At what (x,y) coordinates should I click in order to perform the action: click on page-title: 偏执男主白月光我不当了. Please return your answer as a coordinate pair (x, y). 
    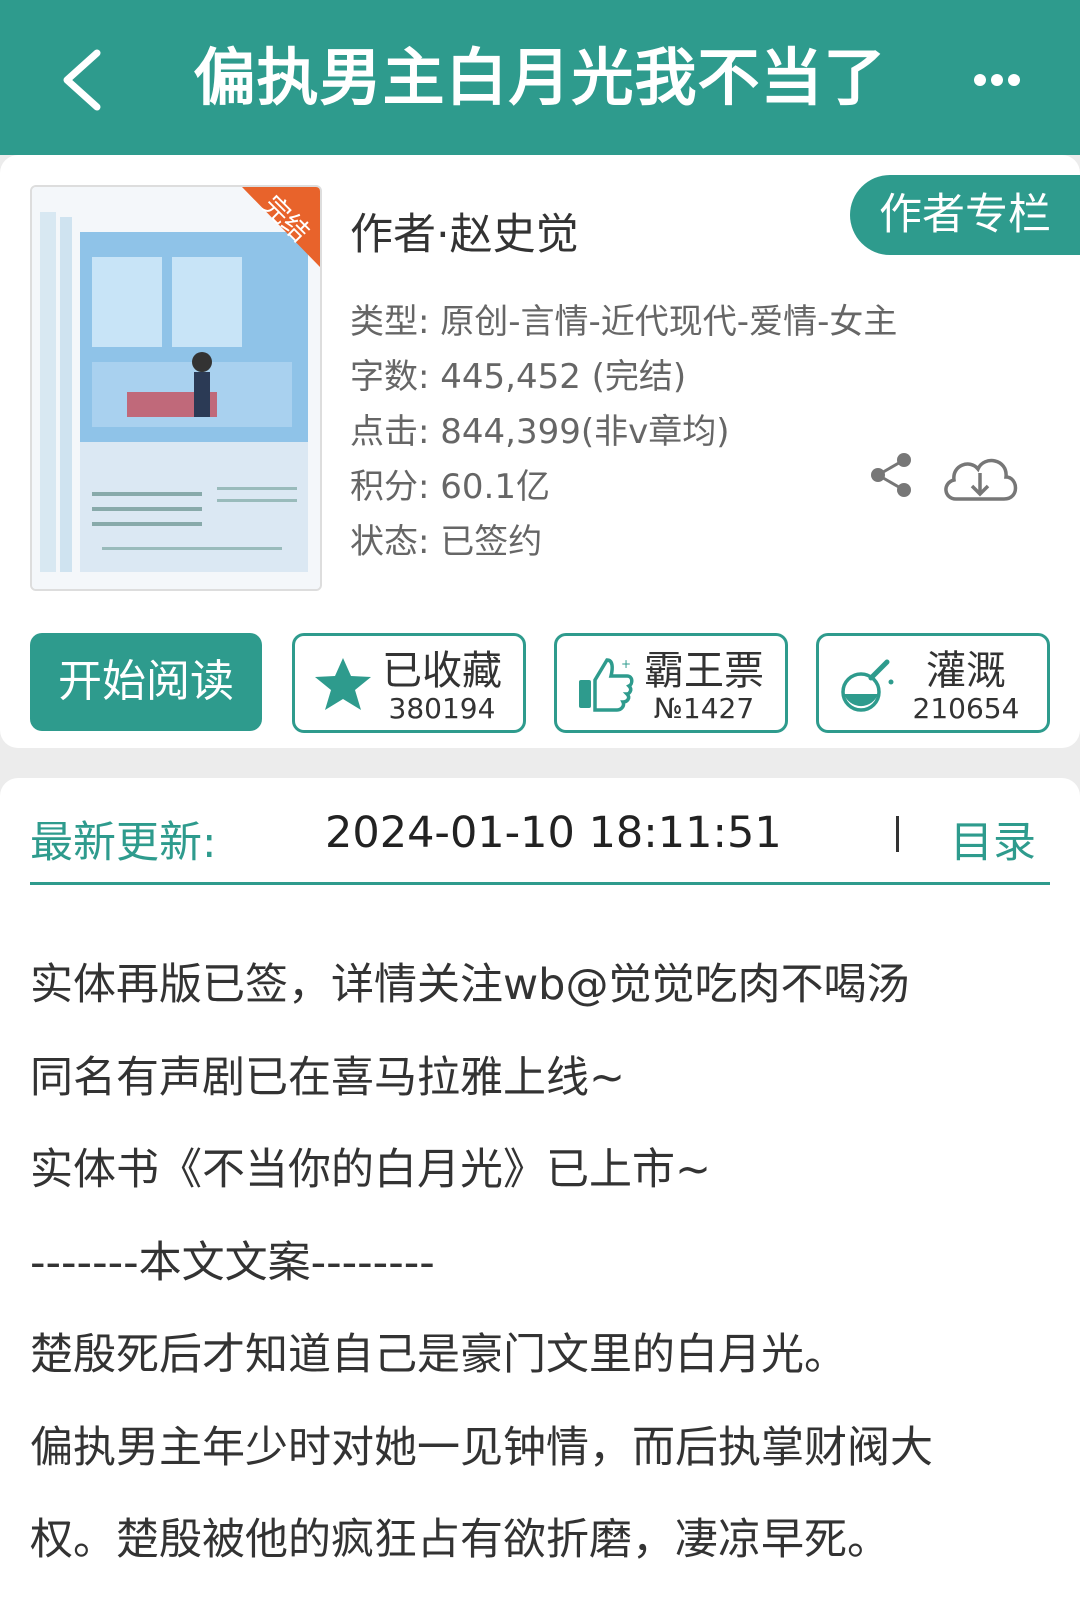
    Looking at the image, I should click on (540, 77).